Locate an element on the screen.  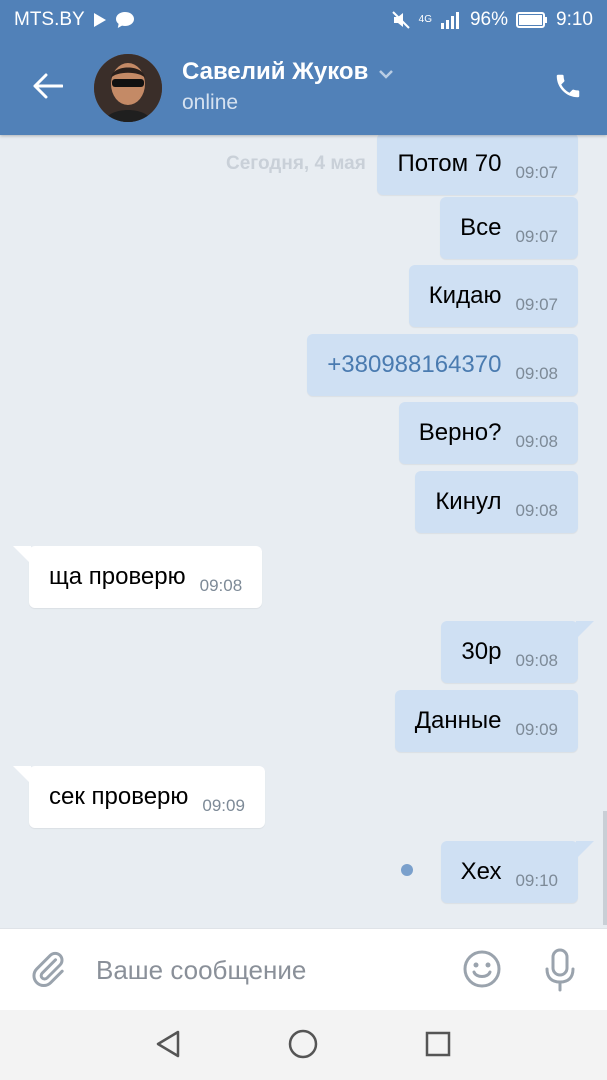
square-recent-icon is located at coordinates (438, 1046).